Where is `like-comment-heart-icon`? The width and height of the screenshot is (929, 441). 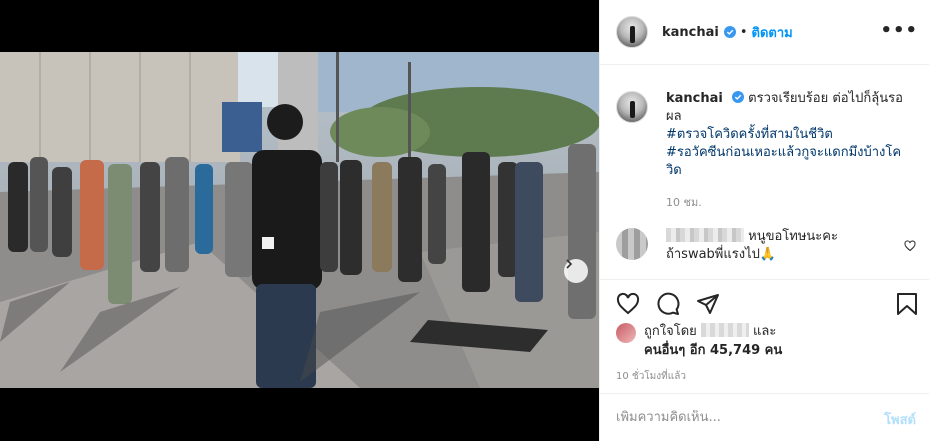
like-comment-heart-icon is located at coordinates (910, 246).